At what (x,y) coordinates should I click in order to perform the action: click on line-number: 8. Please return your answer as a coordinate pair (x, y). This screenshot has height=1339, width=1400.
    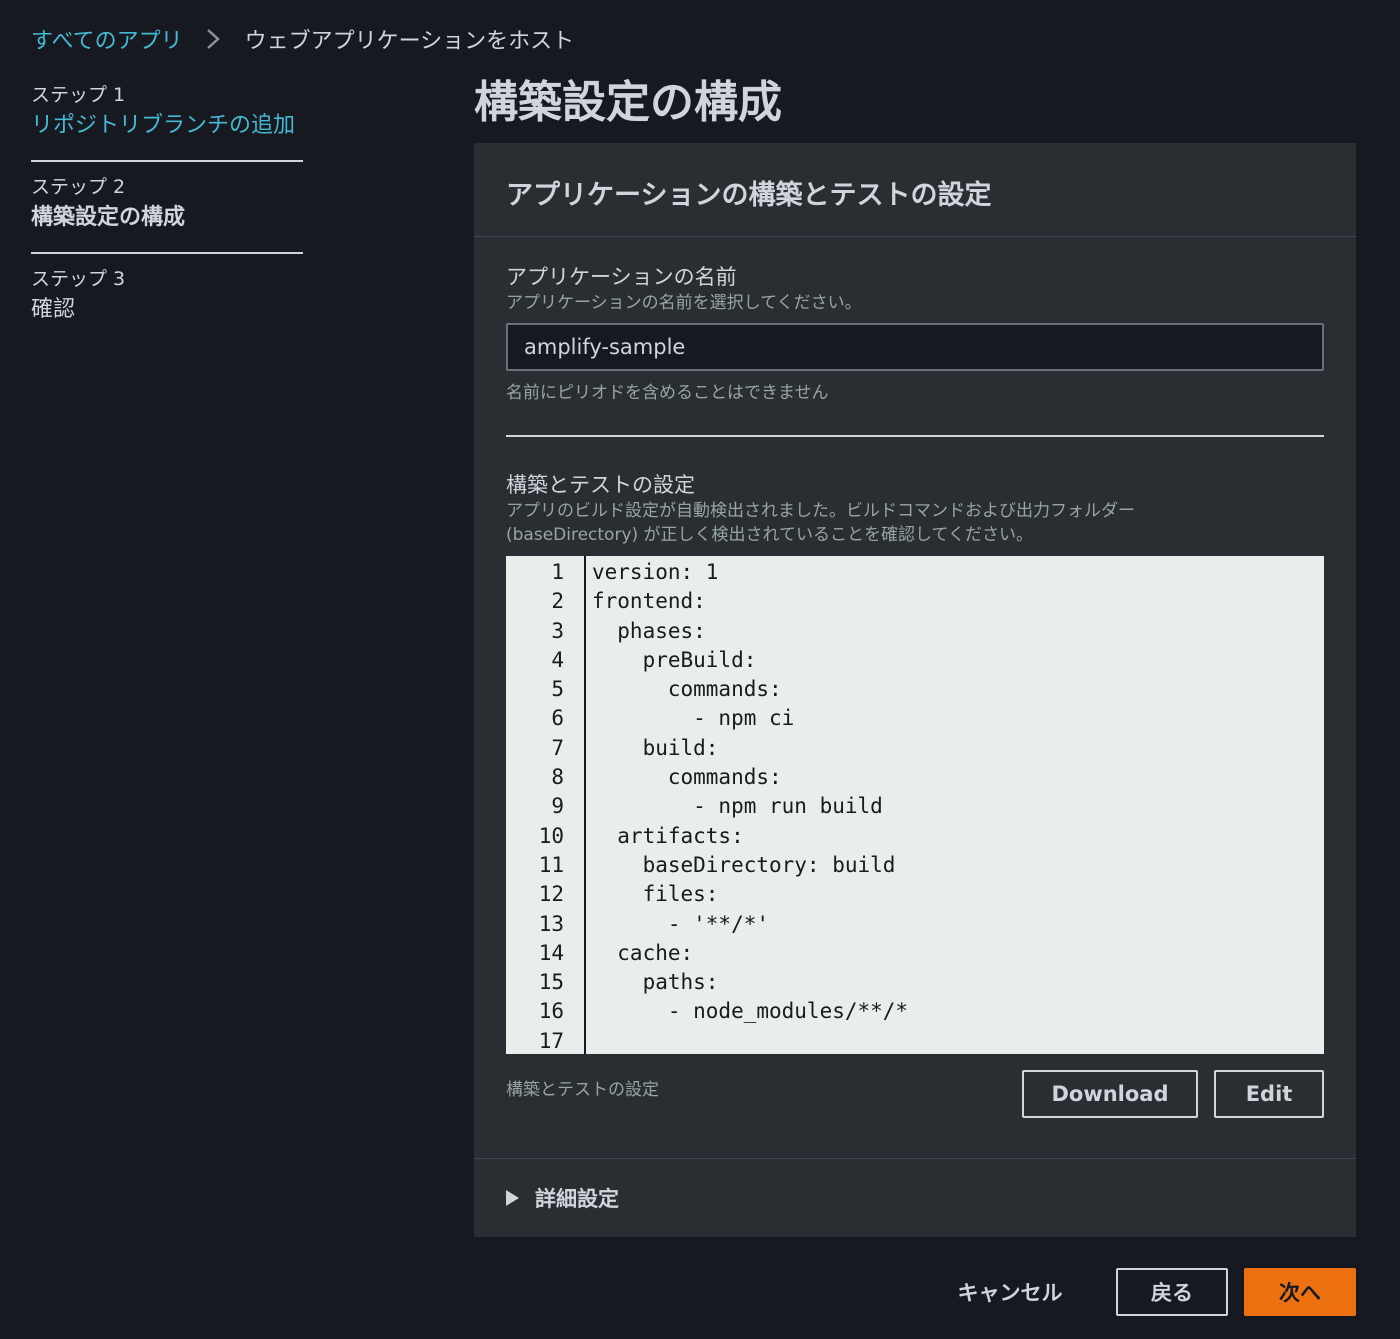
    Looking at the image, I should click on (557, 777).